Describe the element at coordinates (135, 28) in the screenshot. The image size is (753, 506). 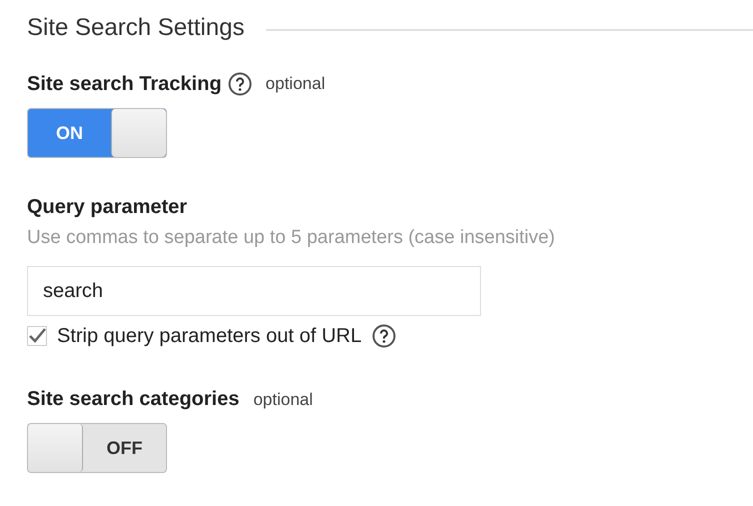
I see `section-title: Site Search Settings` at that location.